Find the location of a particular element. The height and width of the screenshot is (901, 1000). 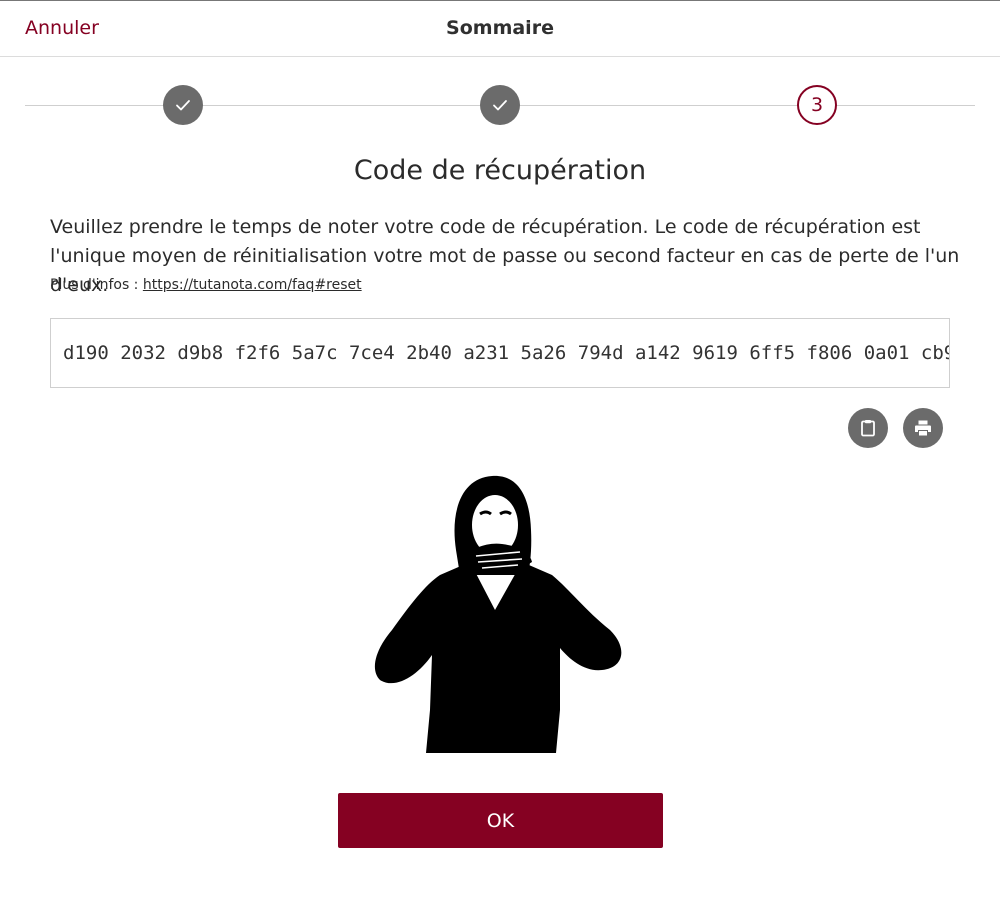

progress-stepper: 3 is located at coordinates (500, 106).